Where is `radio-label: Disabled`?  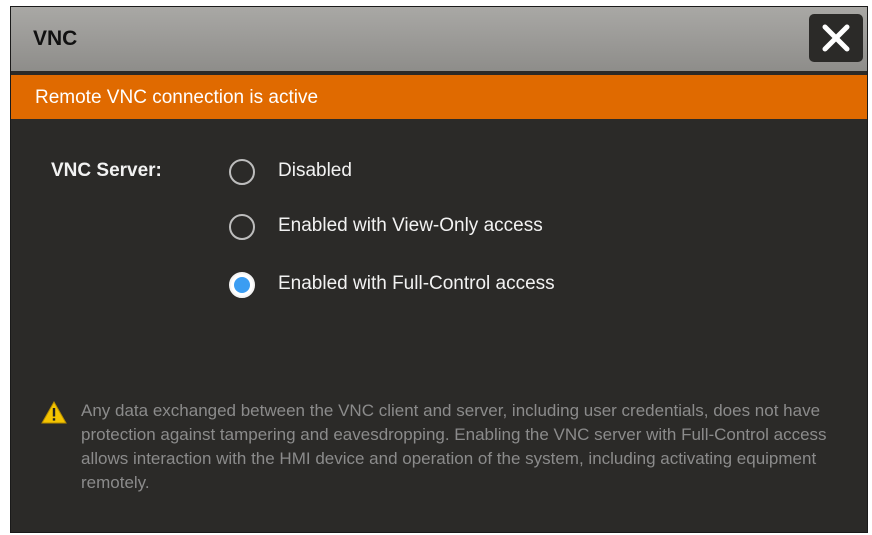 radio-label: Disabled is located at coordinates (315, 170).